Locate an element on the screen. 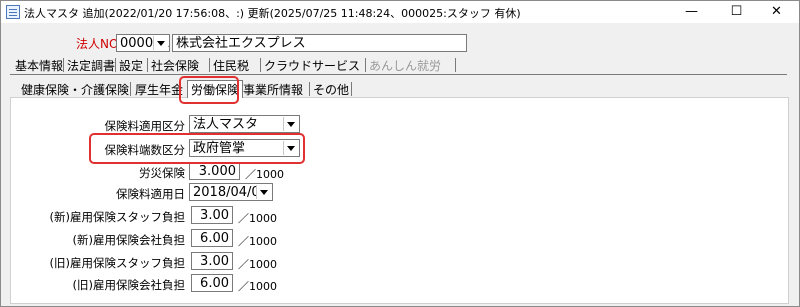  old-company-burden-input: 6.00 is located at coordinates (212, 283).